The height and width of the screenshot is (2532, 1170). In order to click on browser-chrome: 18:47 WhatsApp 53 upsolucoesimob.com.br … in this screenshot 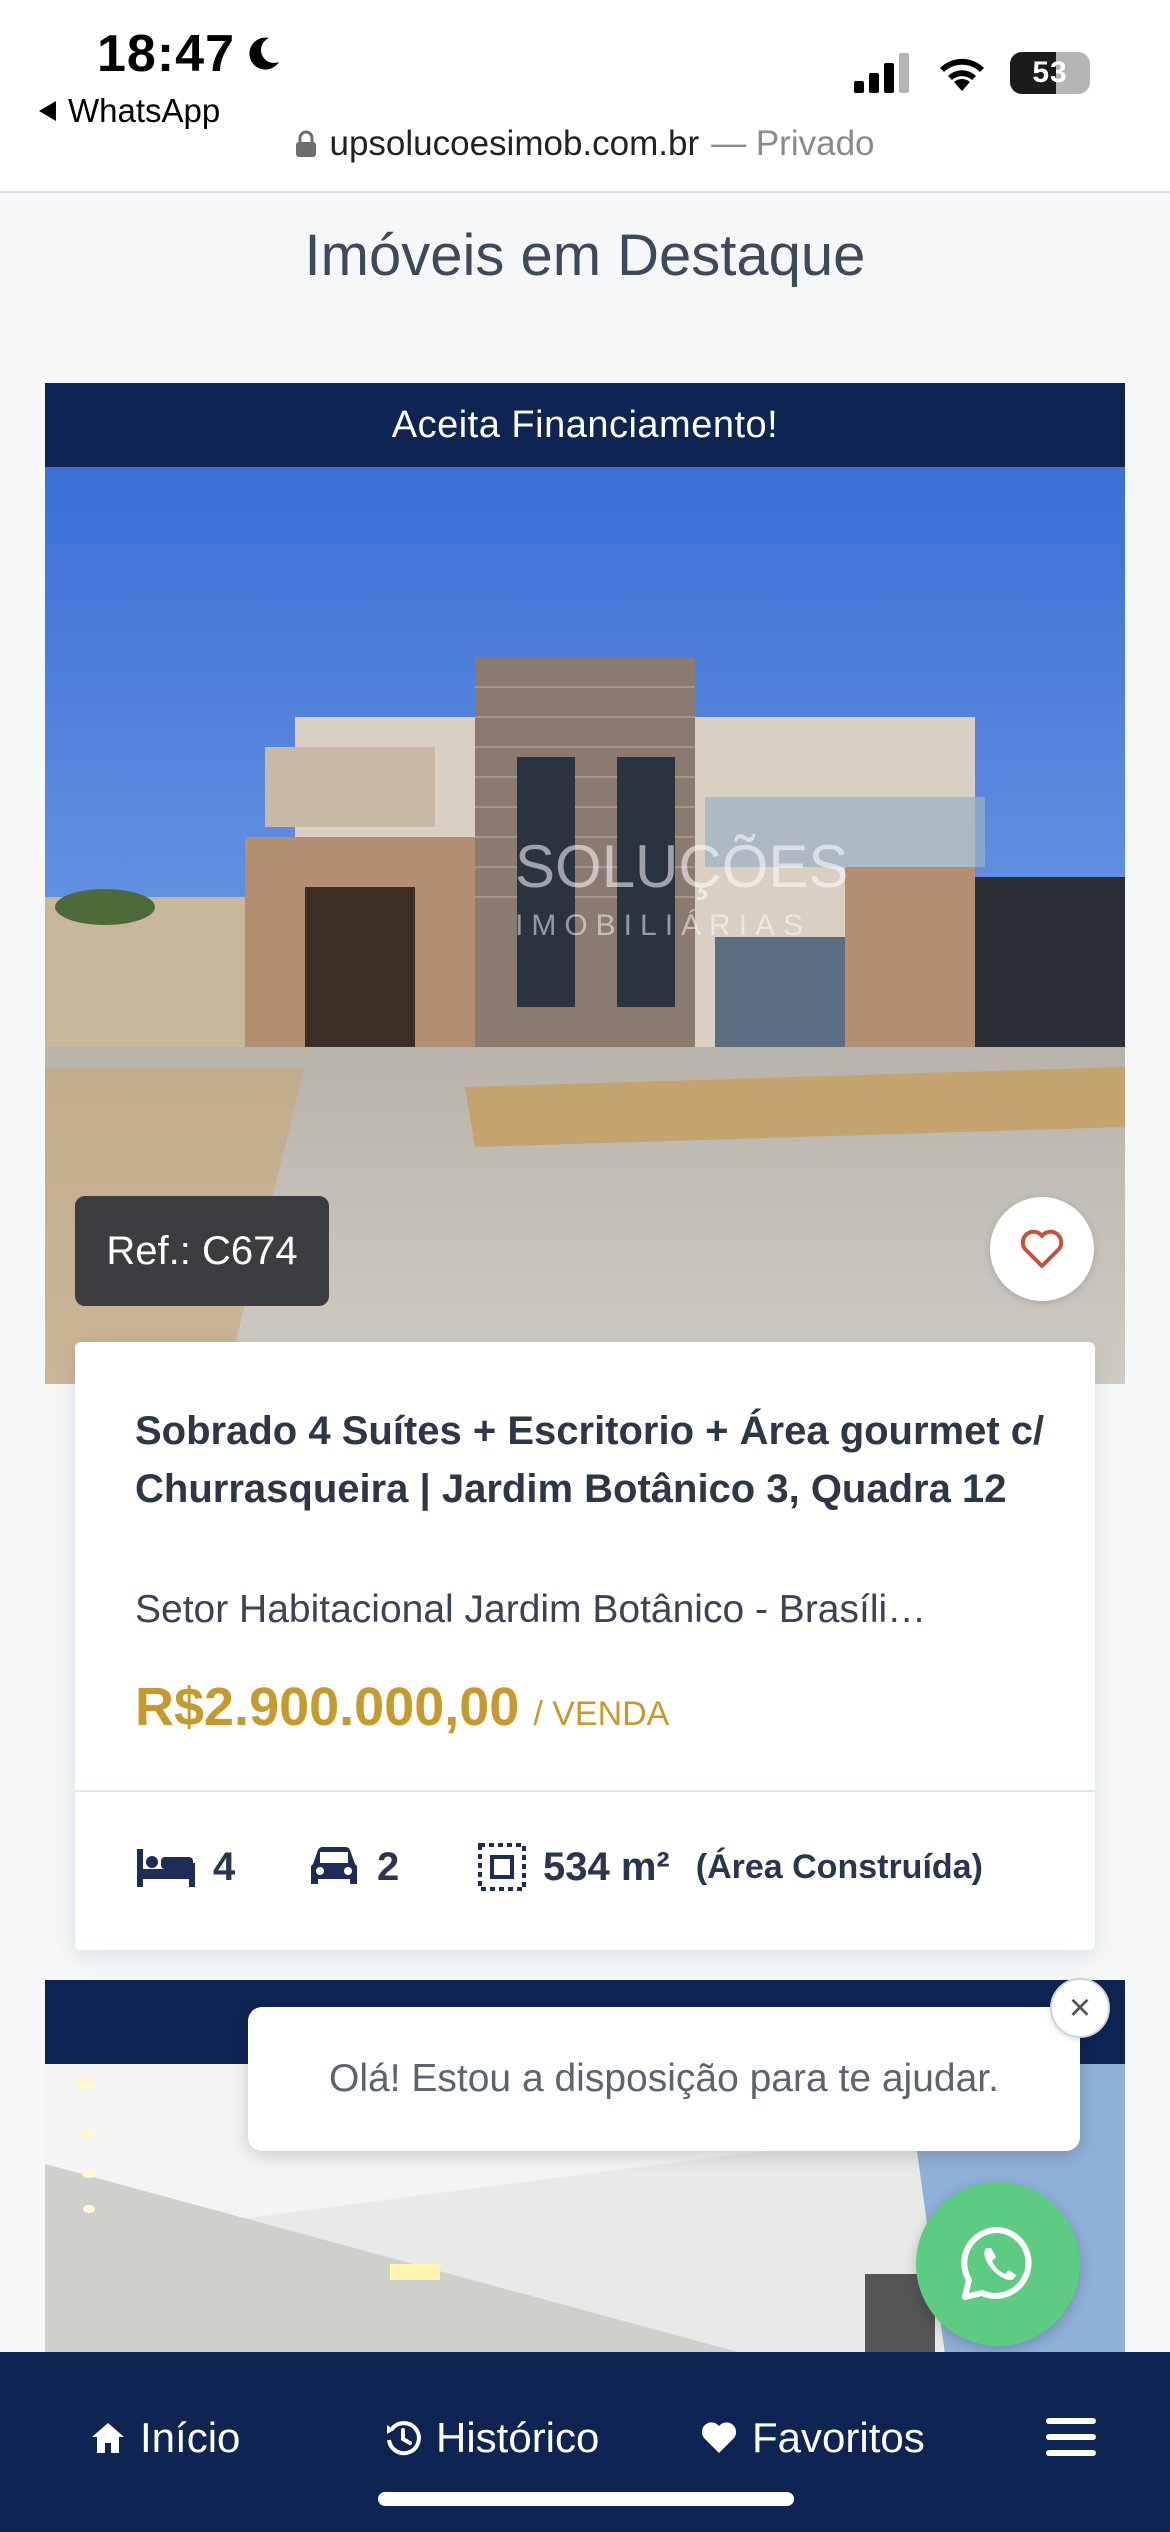, I will do `click(585, 96)`.